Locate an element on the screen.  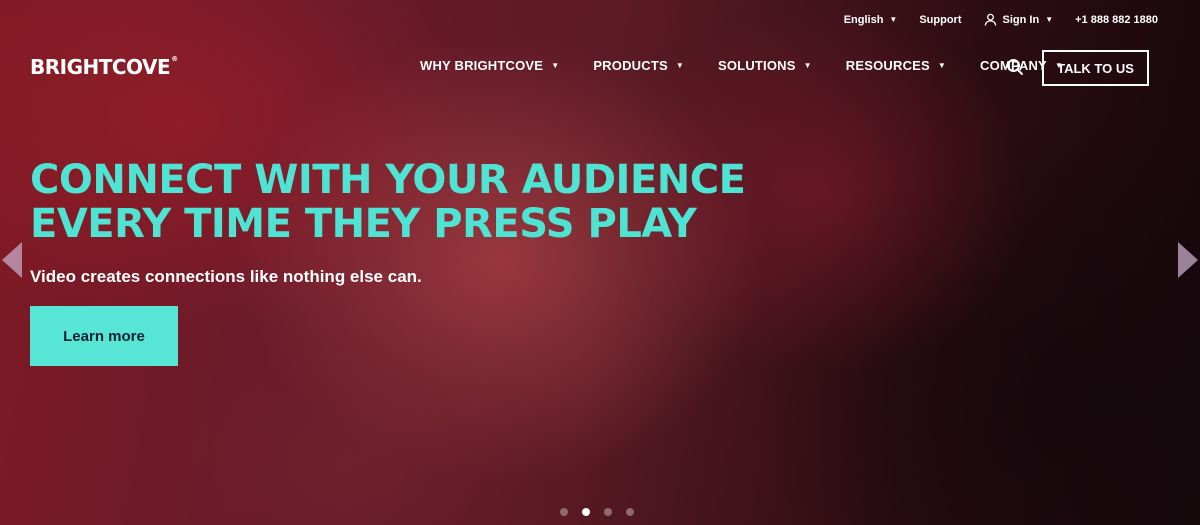
logo-text: BRIGHTCOVE is located at coordinates (100, 67).